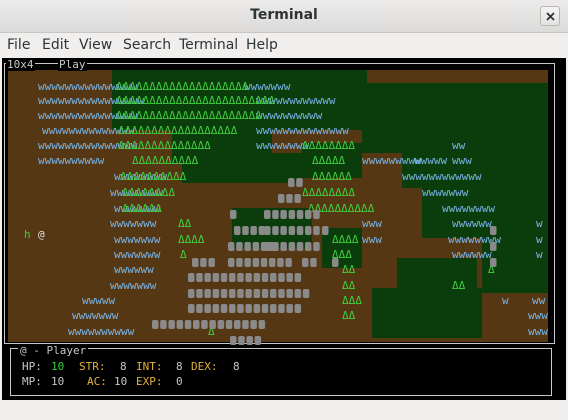  Describe the element at coordinates (95, 45) in the screenshot. I see `menu-view: View` at that location.